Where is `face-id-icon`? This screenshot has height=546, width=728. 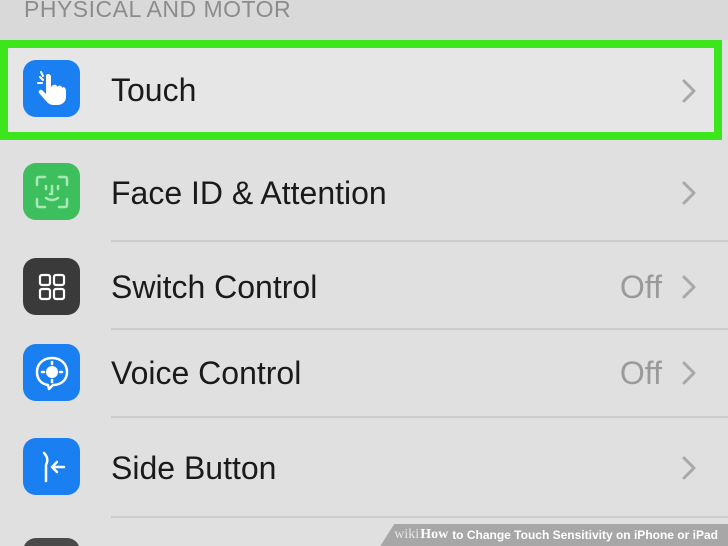
face-id-icon is located at coordinates (51, 191).